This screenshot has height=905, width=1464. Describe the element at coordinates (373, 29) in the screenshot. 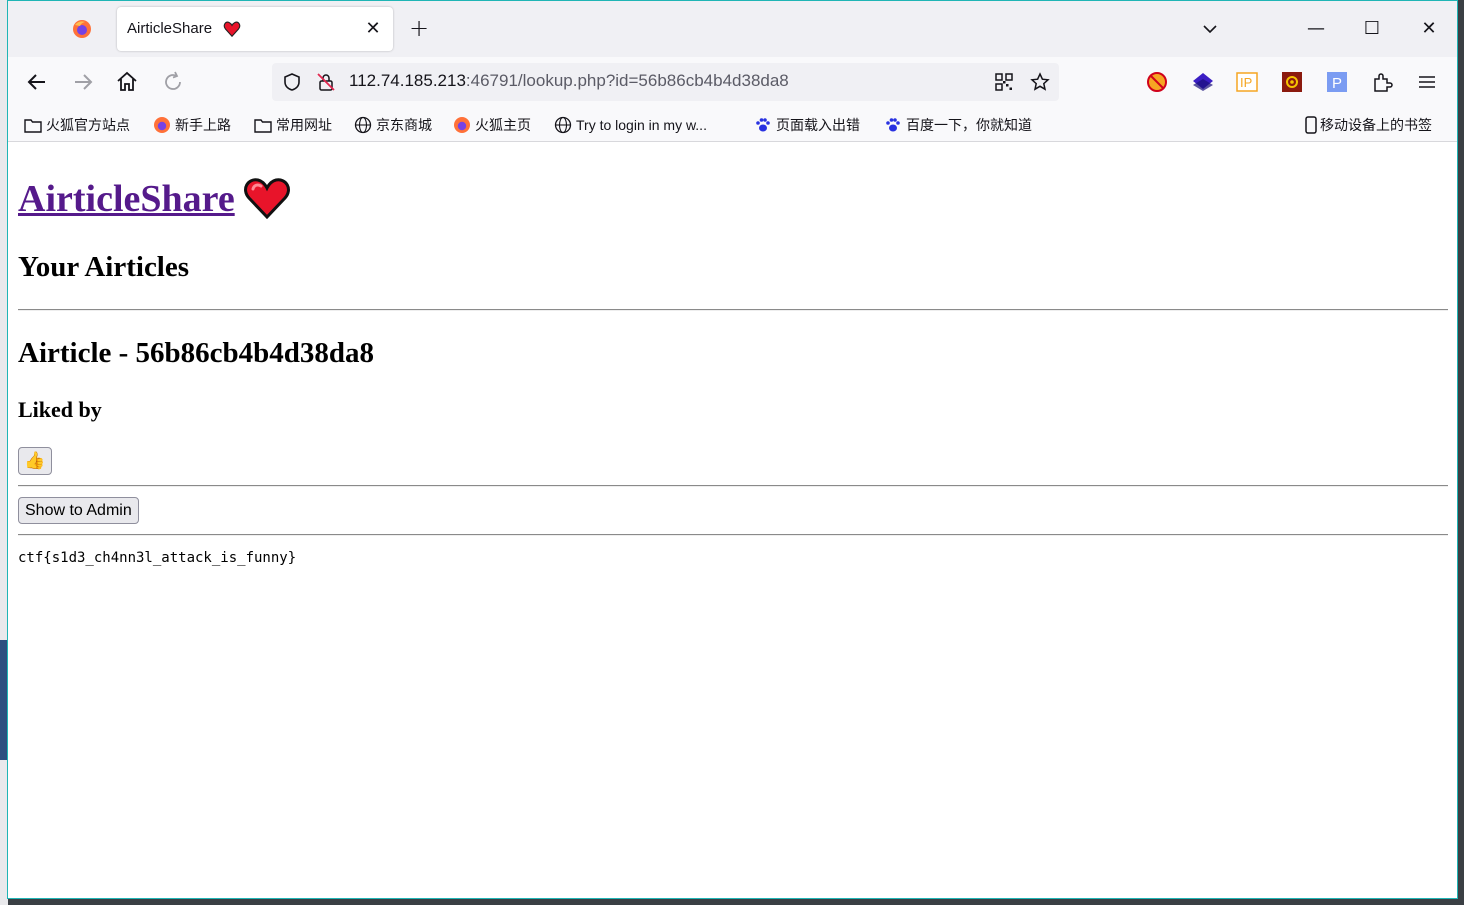

I see `close-tab-icon: ✕` at that location.